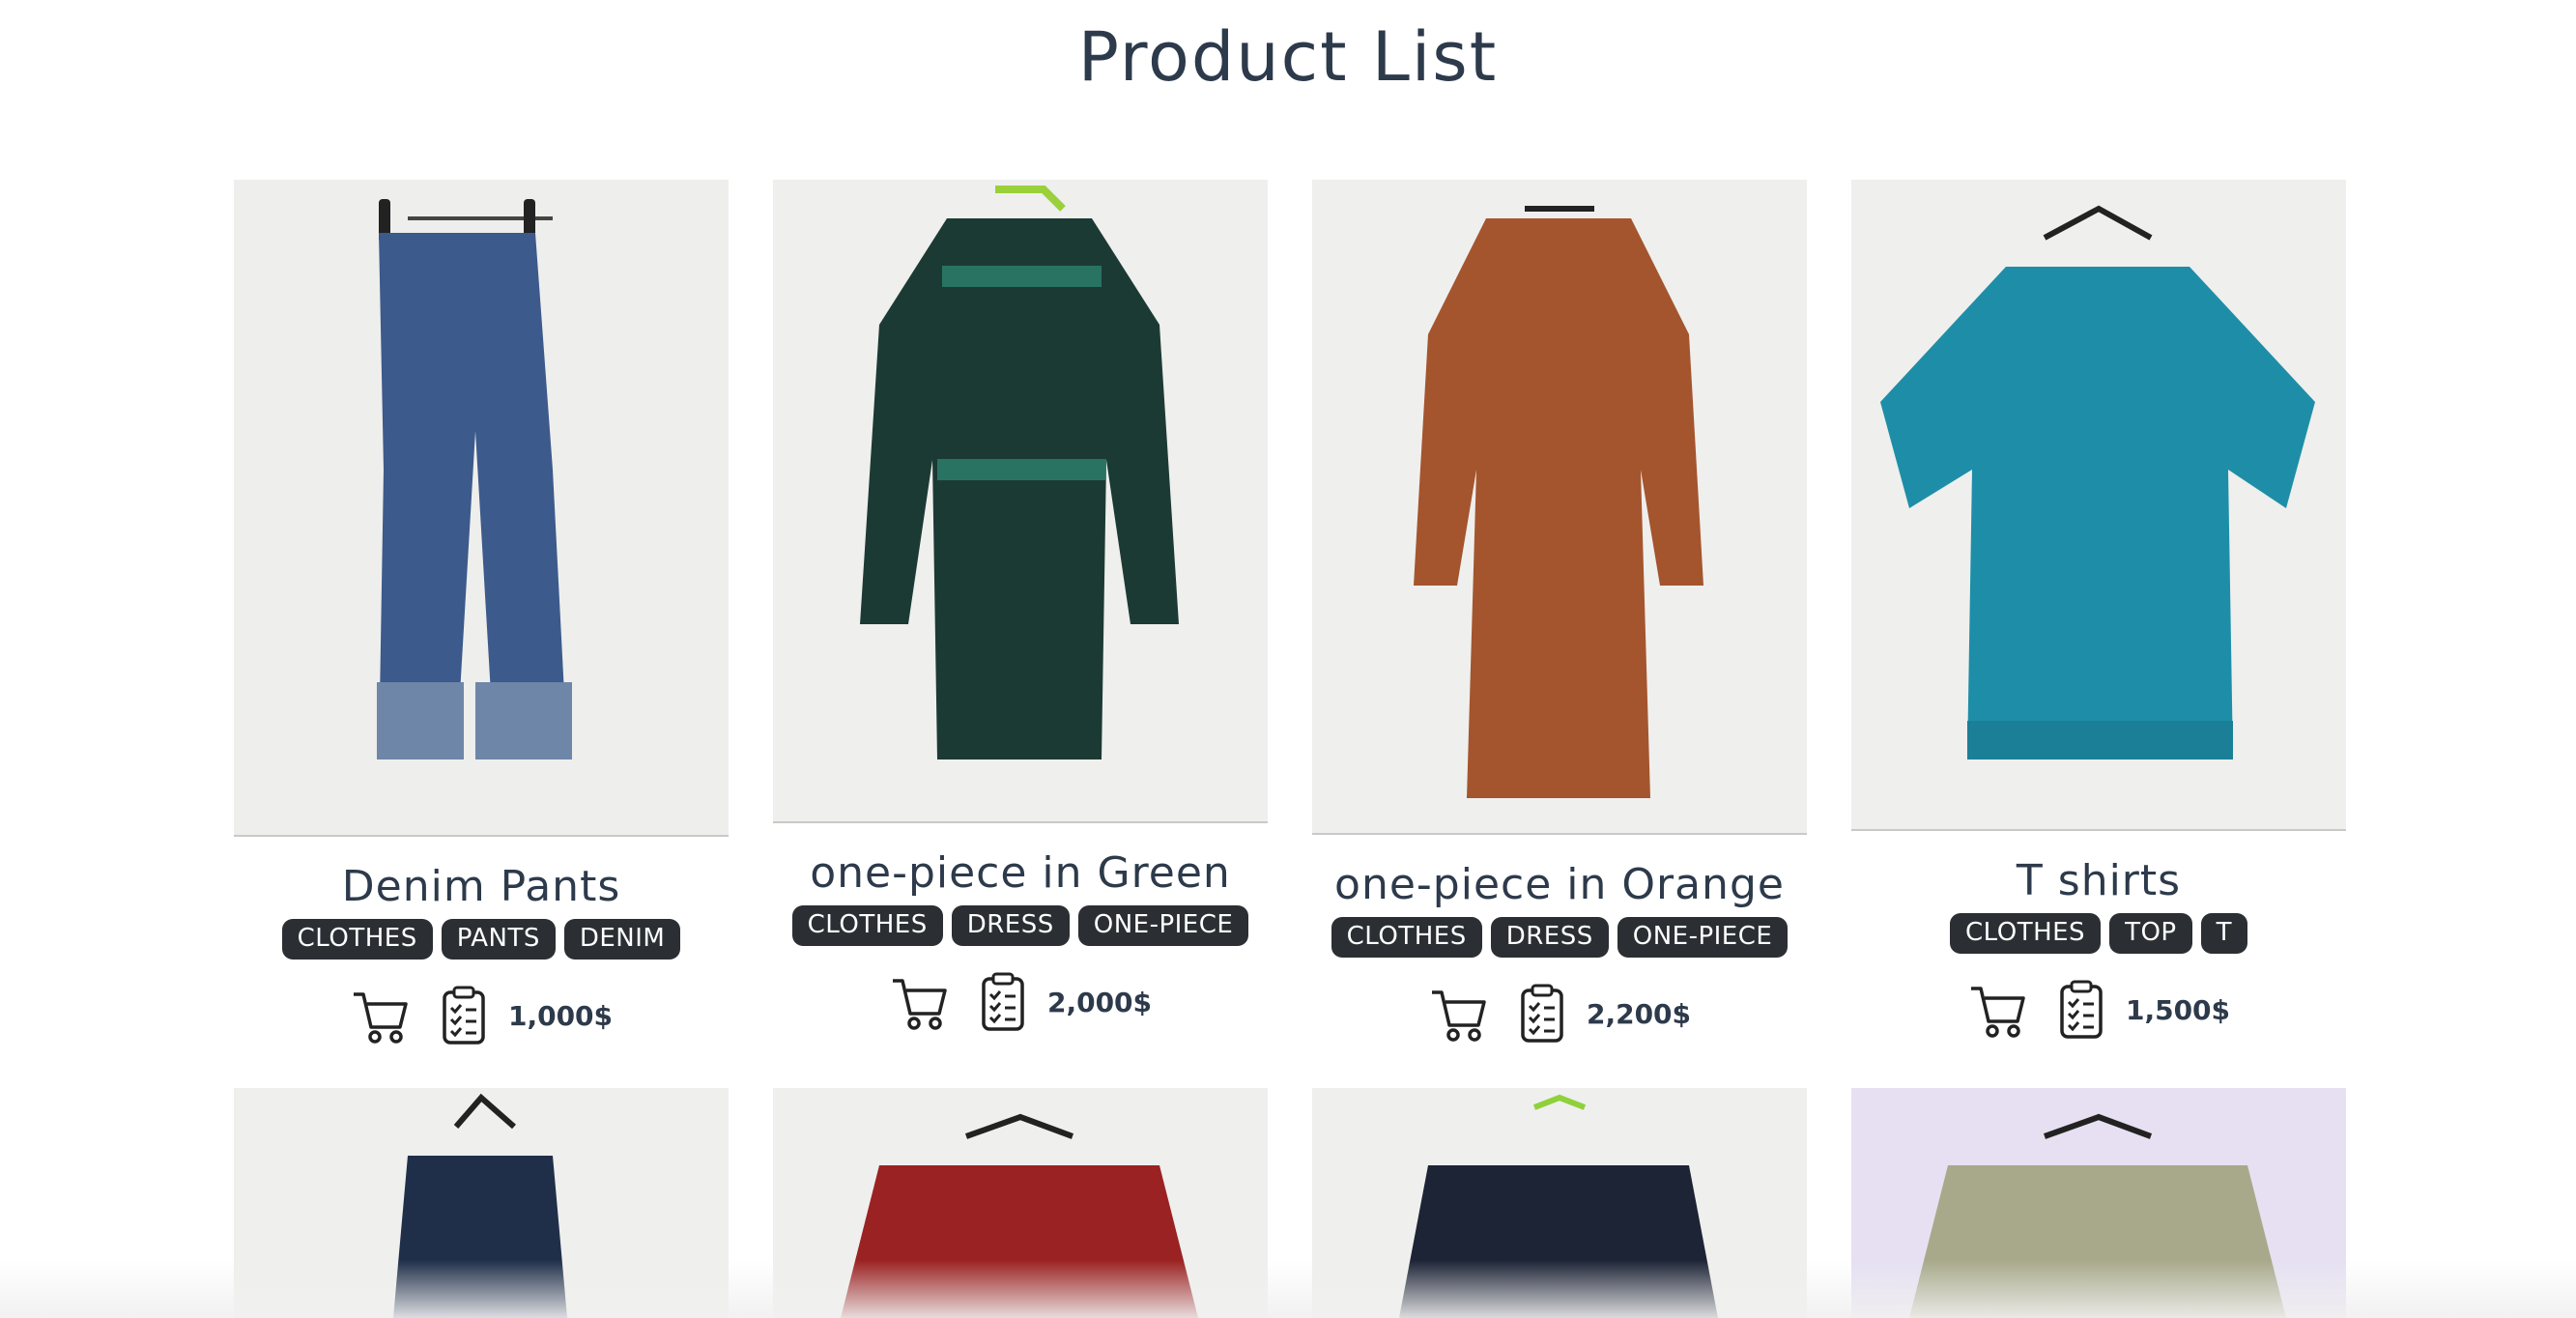  I want to click on product-actions: 1,000$, so click(482, 1015).